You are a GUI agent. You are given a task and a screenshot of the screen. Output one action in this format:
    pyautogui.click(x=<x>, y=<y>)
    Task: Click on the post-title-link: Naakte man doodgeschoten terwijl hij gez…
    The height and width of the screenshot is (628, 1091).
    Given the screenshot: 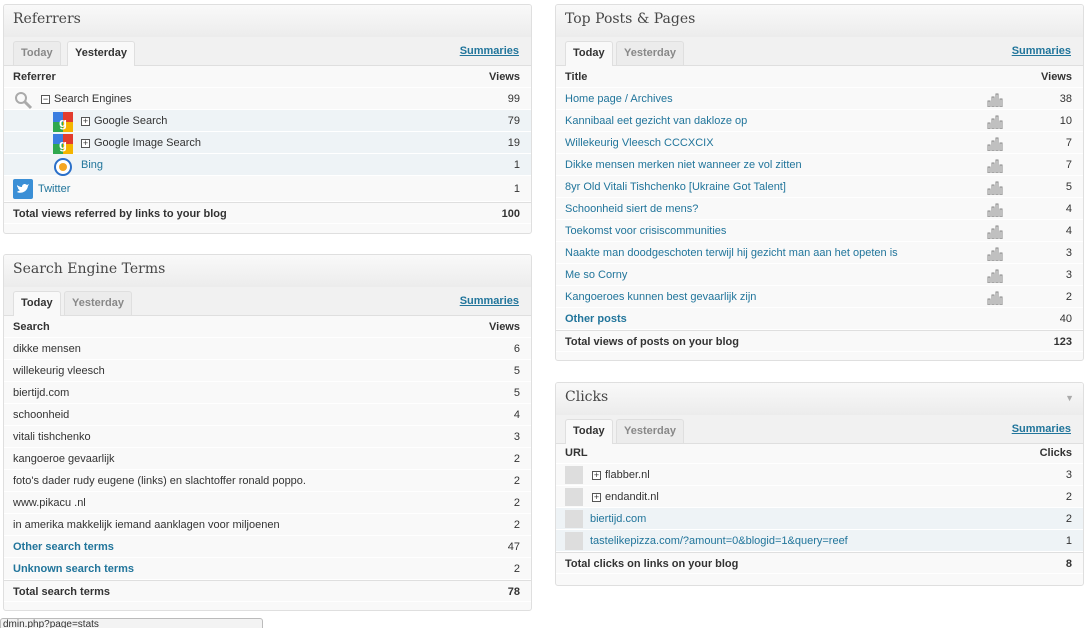 What is the action you would take?
    pyautogui.click(x=731, y=253)
    